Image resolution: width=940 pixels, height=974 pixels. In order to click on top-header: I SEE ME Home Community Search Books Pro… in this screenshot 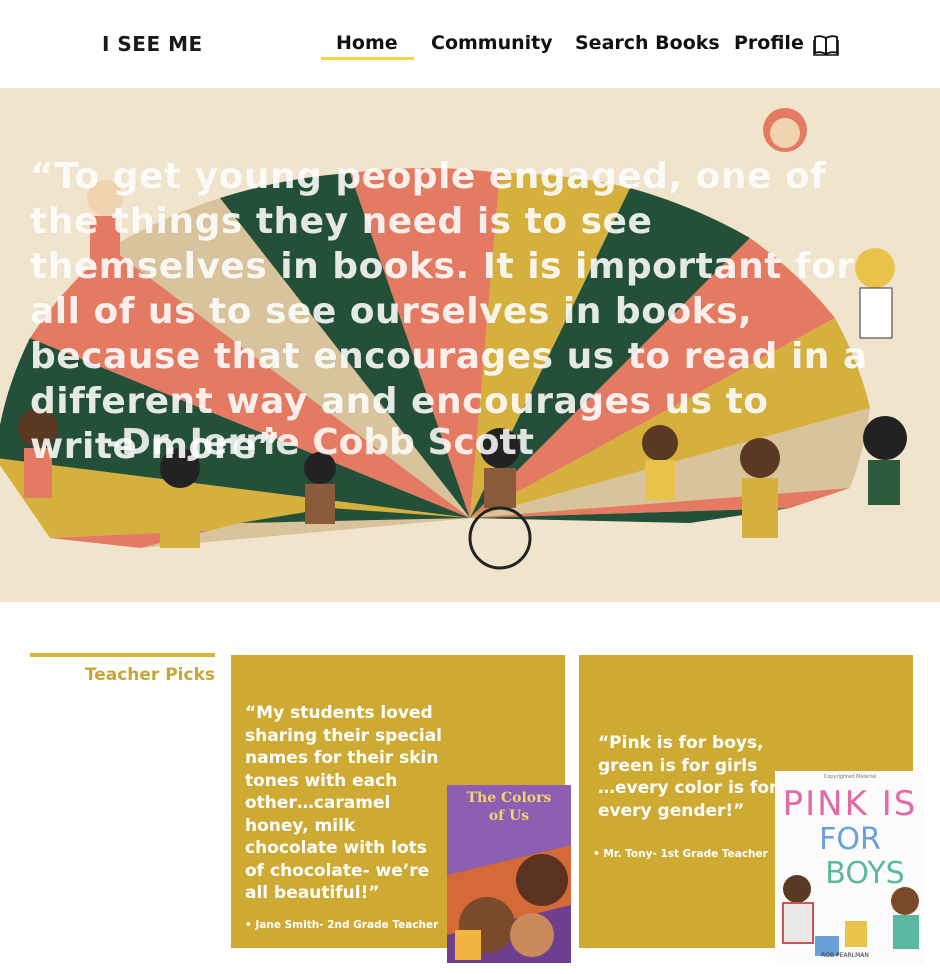, I will do `click(470, 44)`.